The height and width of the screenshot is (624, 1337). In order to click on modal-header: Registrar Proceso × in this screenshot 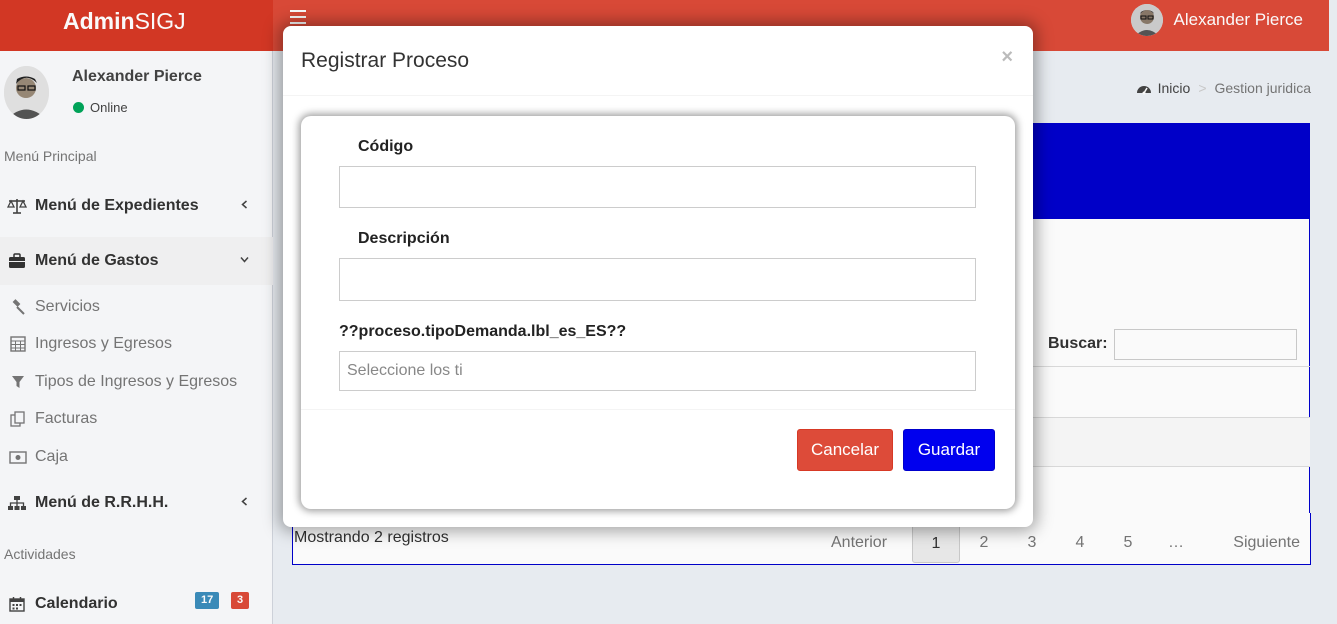, I will do `click(658, 61)`.